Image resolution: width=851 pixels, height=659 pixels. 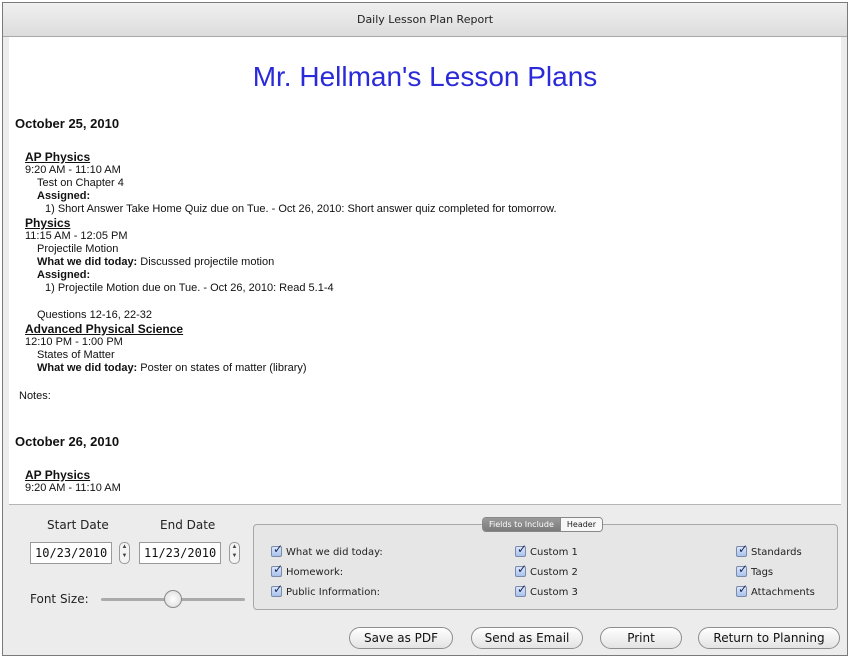 I want to click on checkbox-public-information: Public Information:, so click(x=326, y=590).